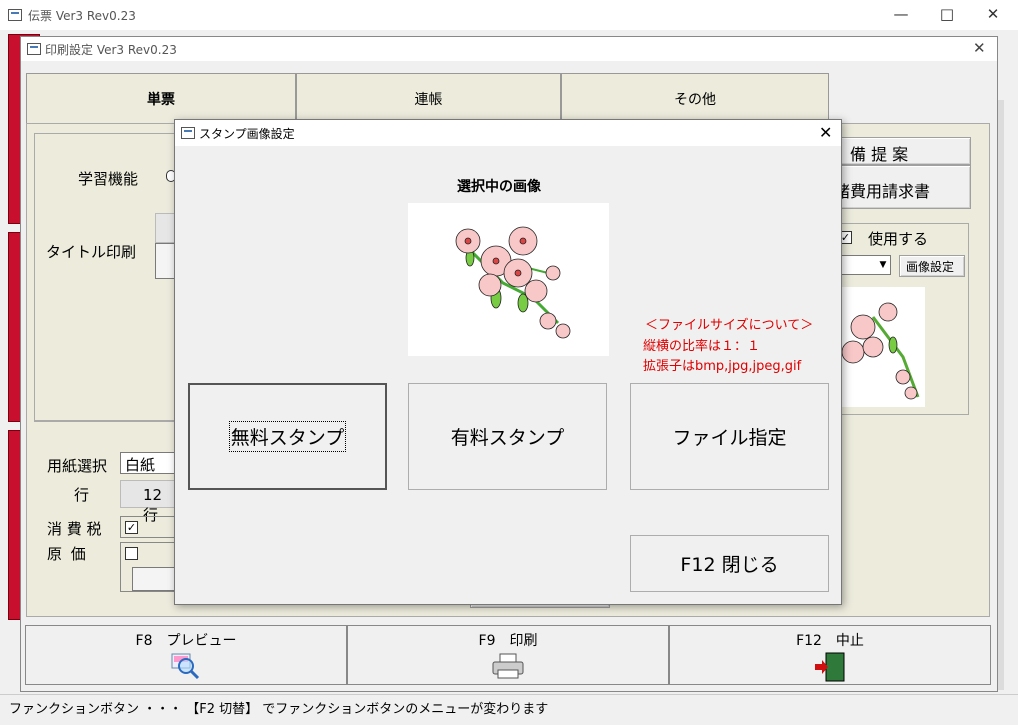  I want to click on close-dialog-button: F12 閉じる, so click(729, 563).